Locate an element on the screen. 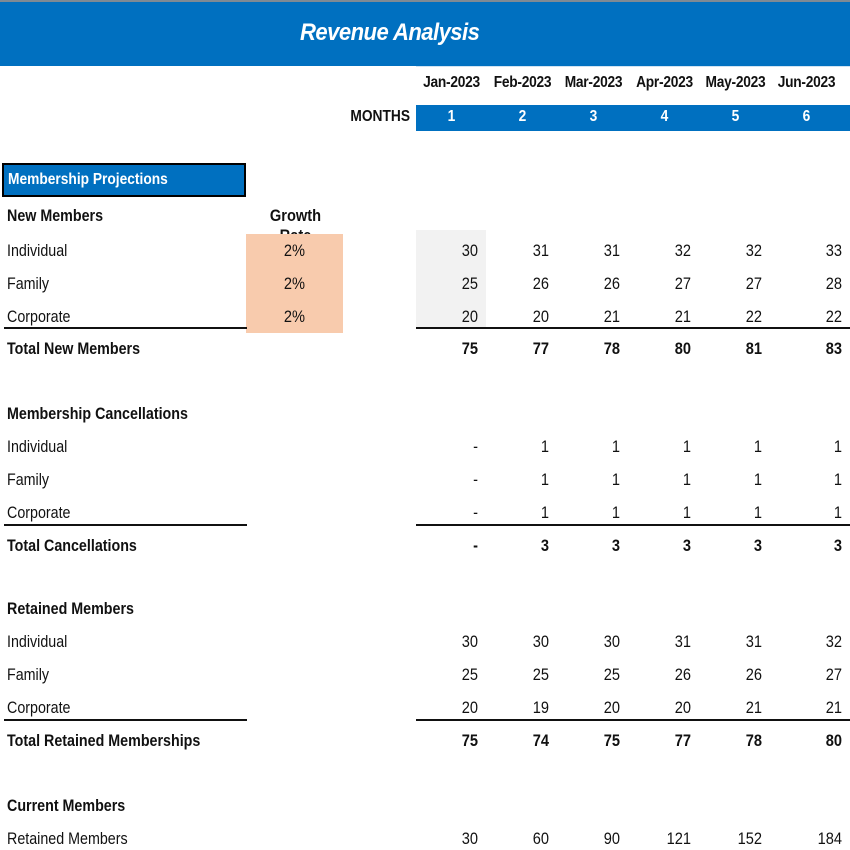 The image size is (850, 850). new-members-total-cell: 81 is located at coordinates (736, 349).